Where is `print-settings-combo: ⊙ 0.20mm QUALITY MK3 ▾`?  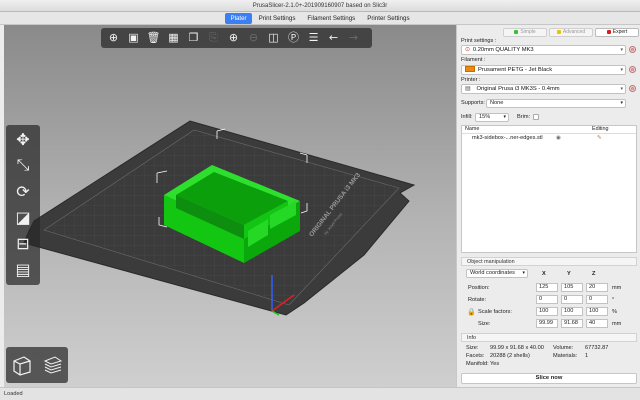 print-settings-combo: ⊙ 0.20mm QUALITY MK3 ▾ is located at coordinates (543, 50).